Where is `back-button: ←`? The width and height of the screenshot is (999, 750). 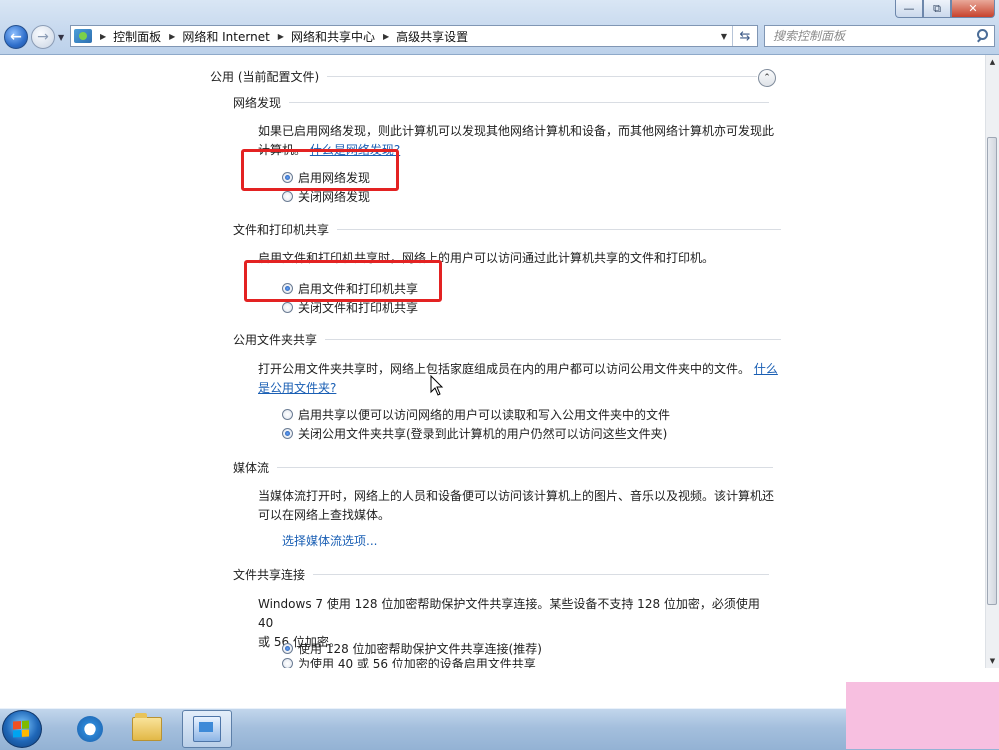 back-button: ← is located at coordinates (16, 37).